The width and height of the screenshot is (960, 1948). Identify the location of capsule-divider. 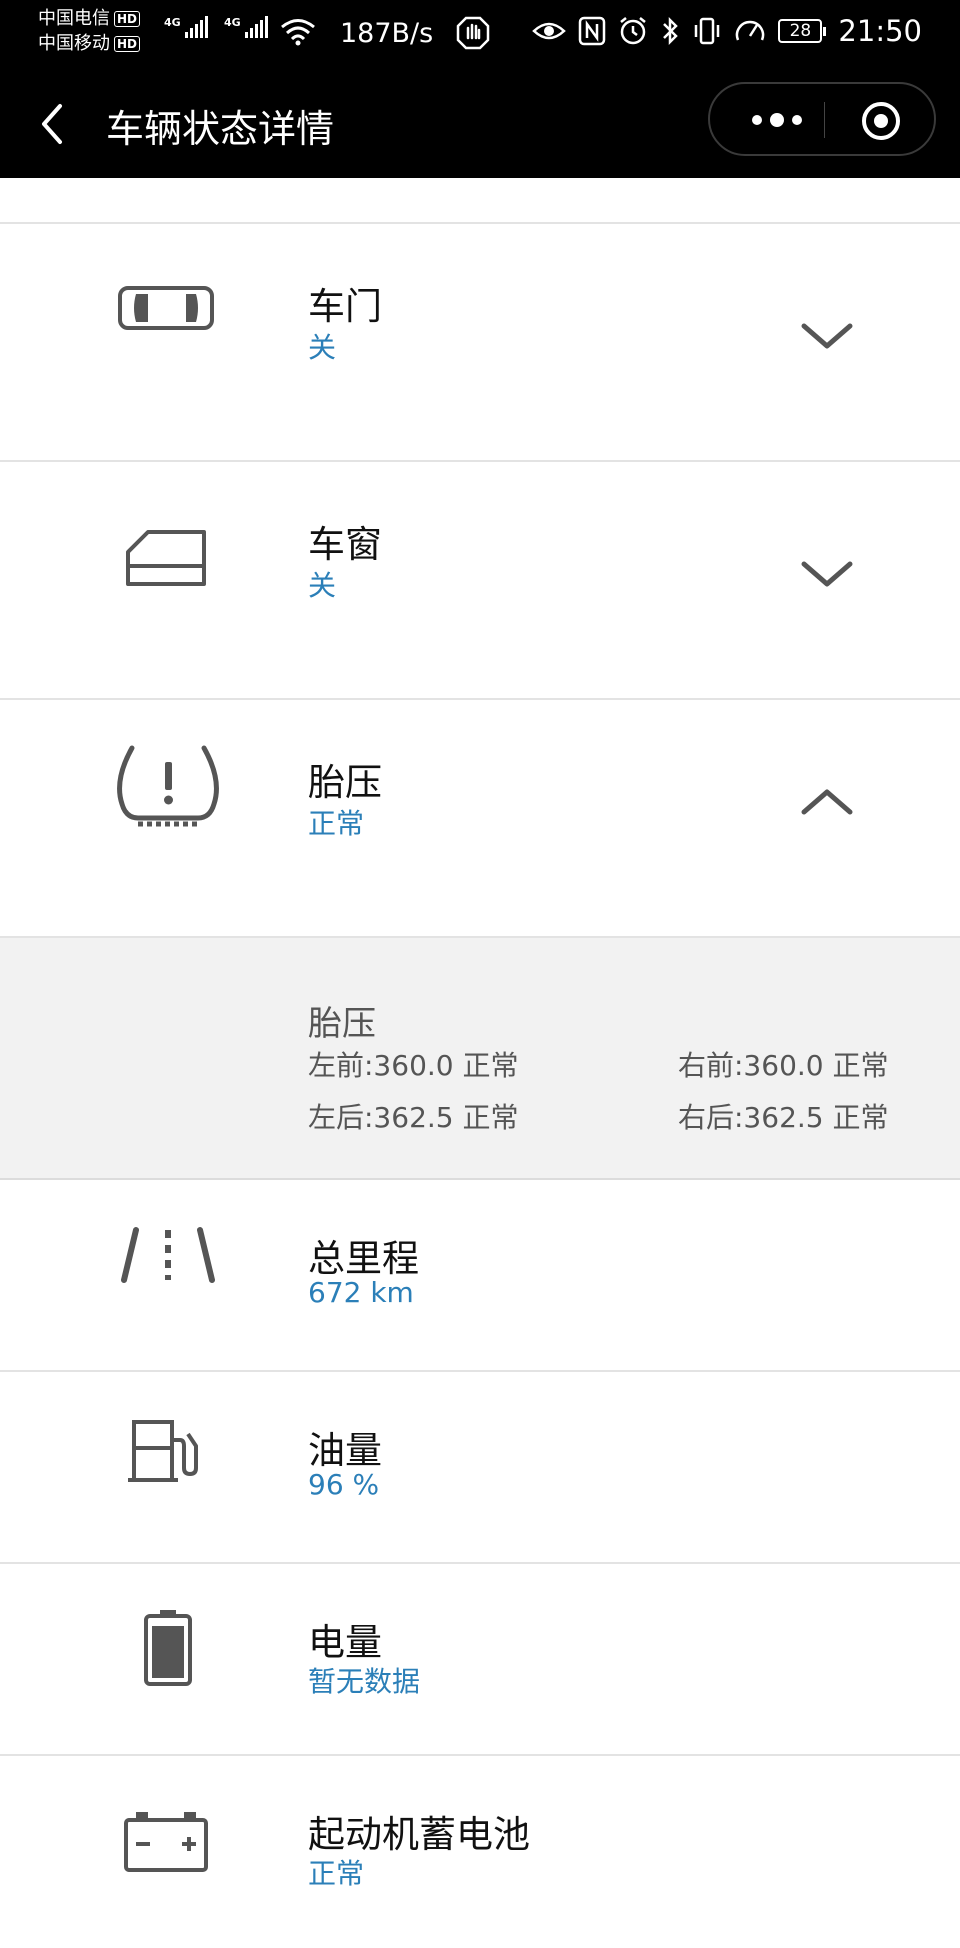
(824, 120).